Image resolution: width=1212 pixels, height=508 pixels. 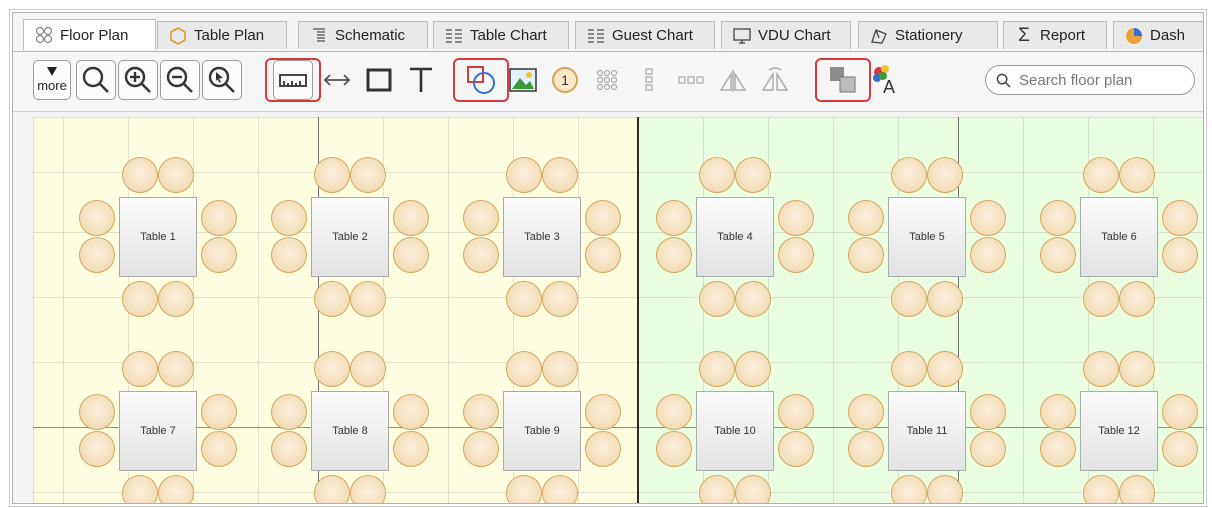 What do you see at coordinates (337, 80) in the screenshot?
I see `dimension-button` at bounding box center [337, 80].